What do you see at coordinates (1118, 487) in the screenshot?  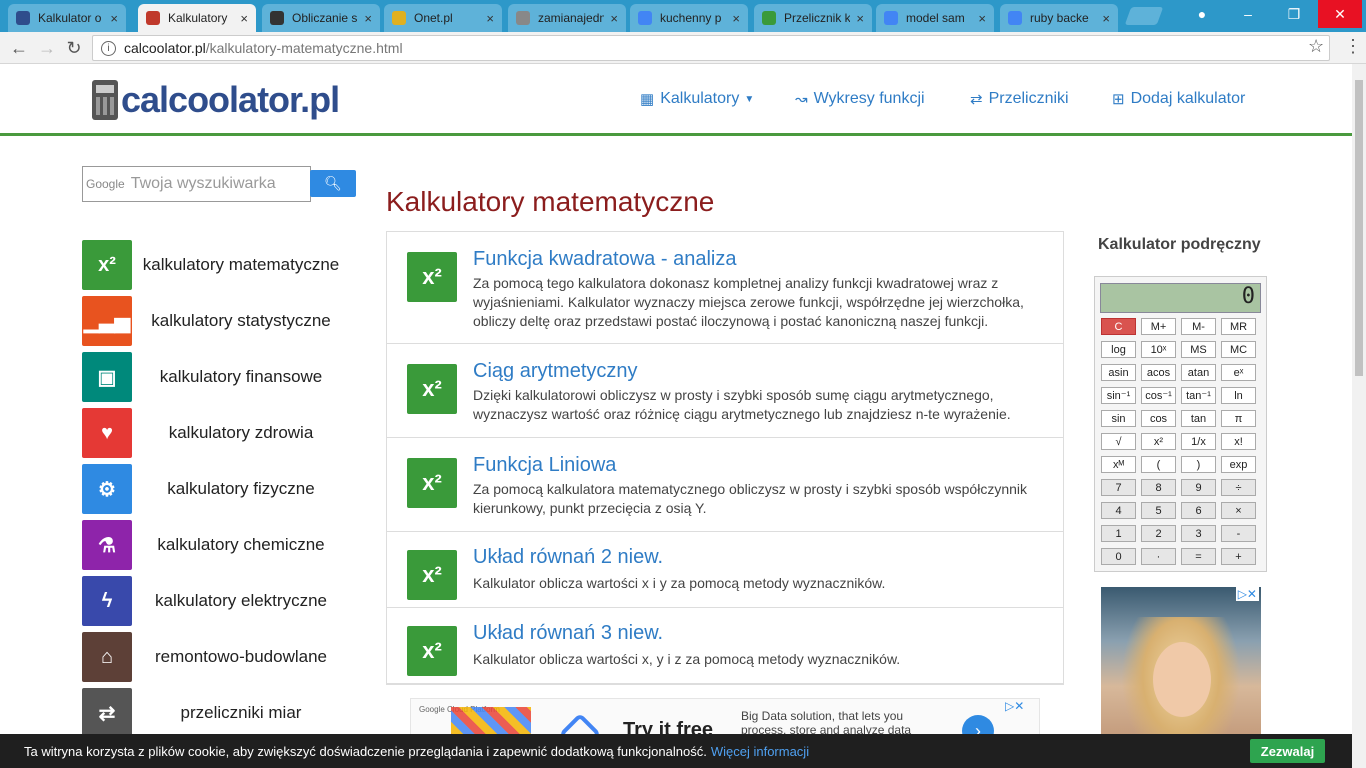 I see `calc-key: 7` at bounding box center [1118, 487].